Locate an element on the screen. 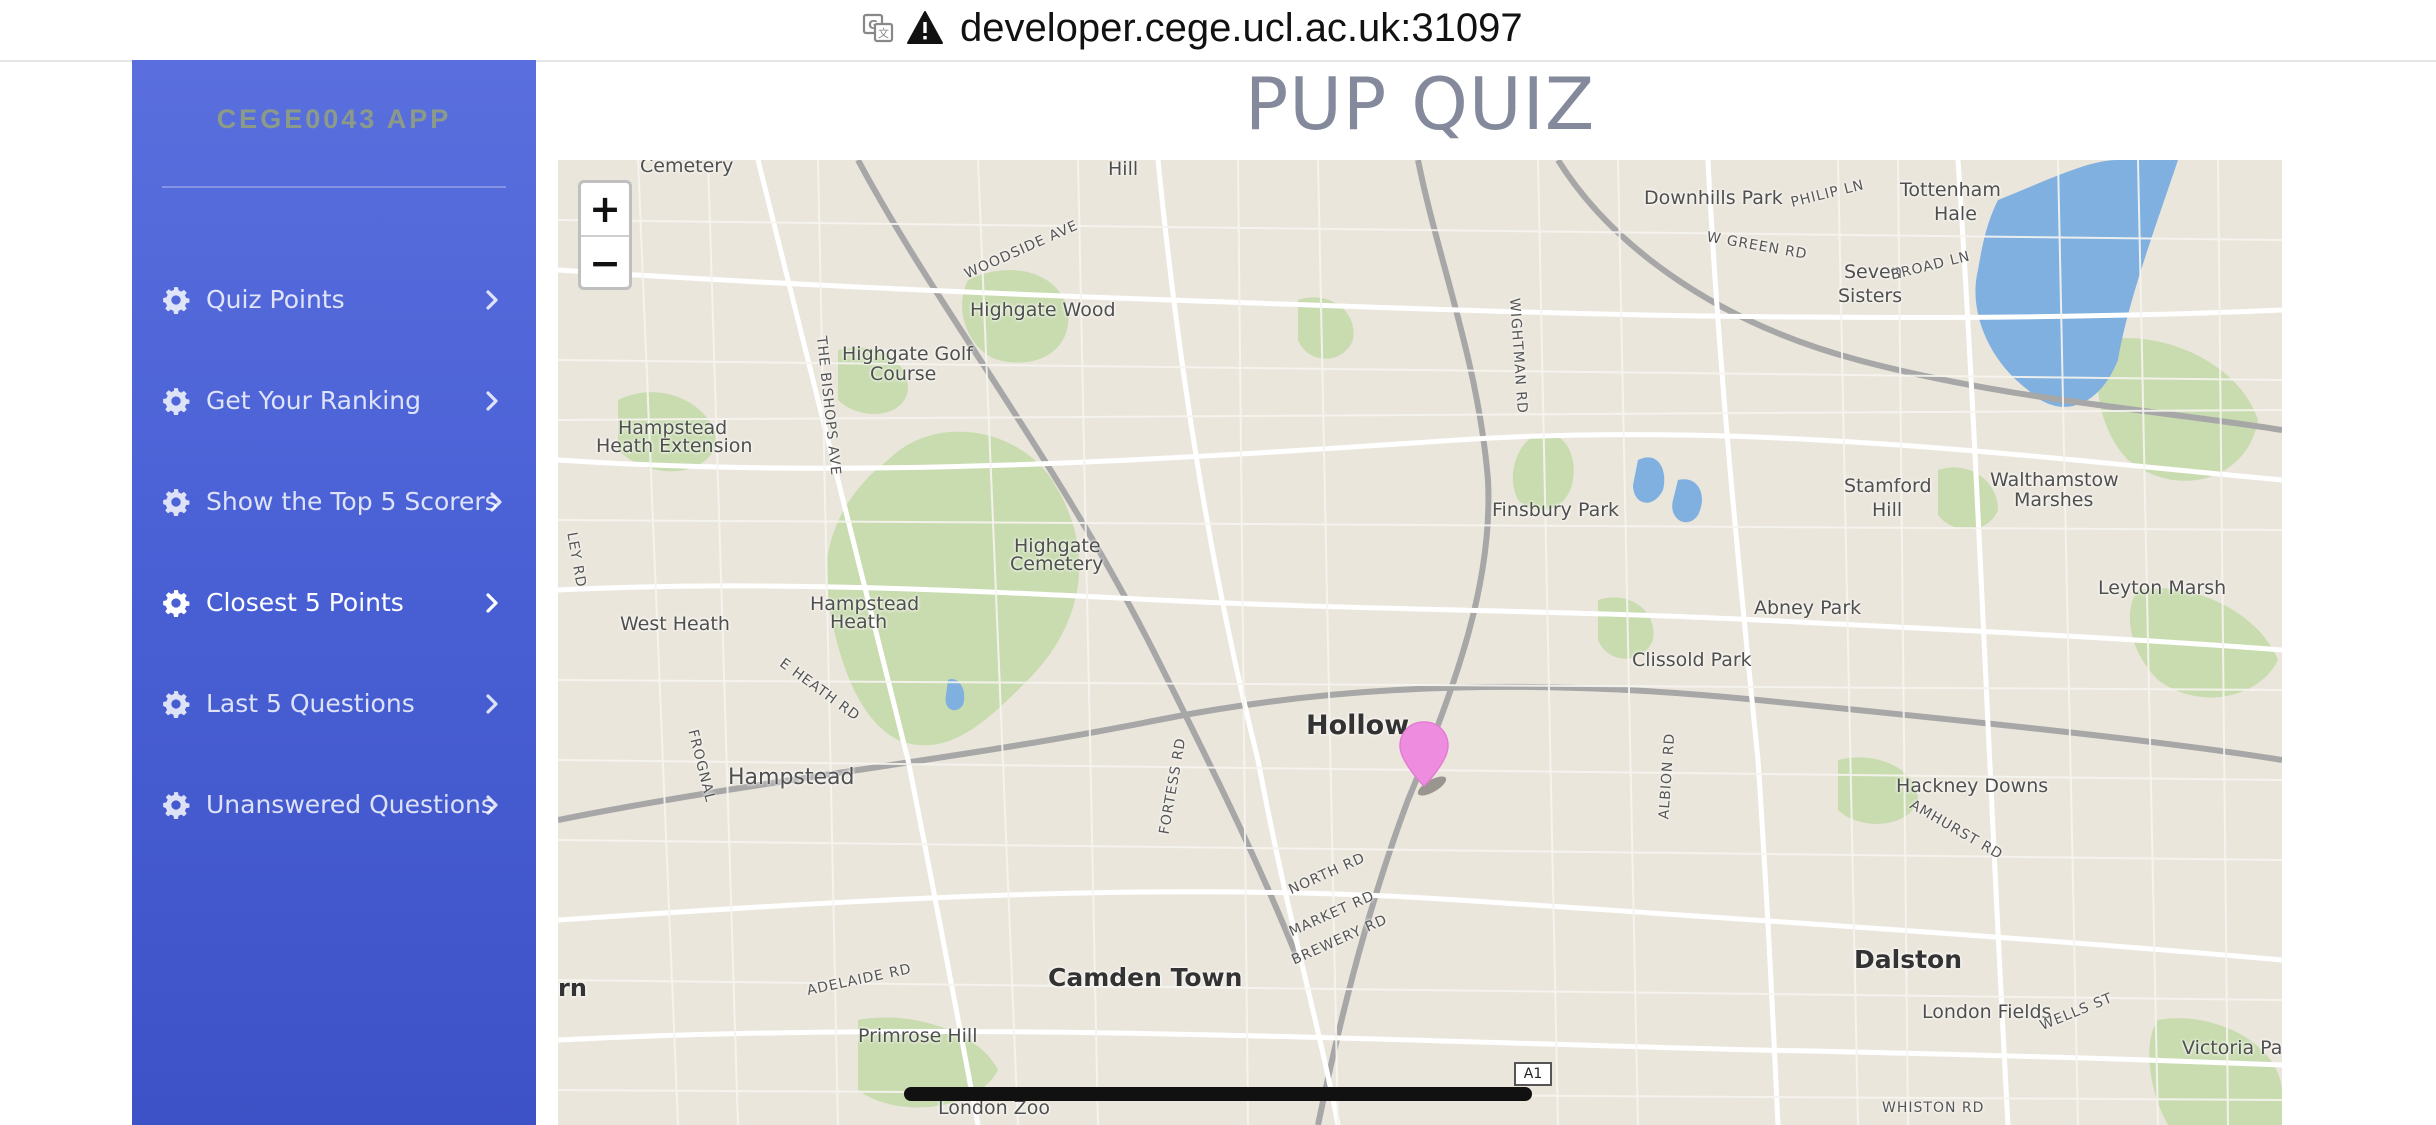 This screenshot has width=2436, height=1125. map-label: Finsbury Park is located at coordinates (1556, 510).